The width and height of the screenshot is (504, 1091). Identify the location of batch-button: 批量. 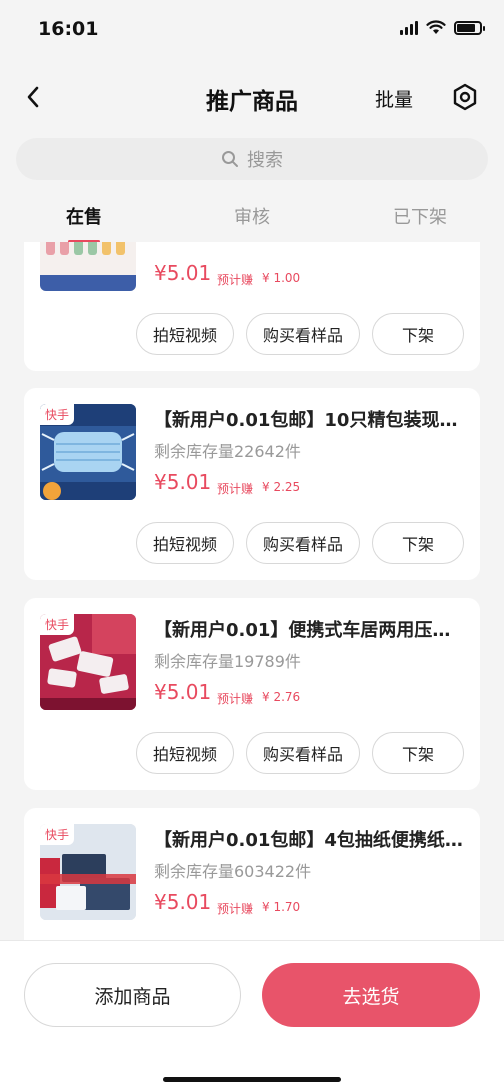
(394, 98).